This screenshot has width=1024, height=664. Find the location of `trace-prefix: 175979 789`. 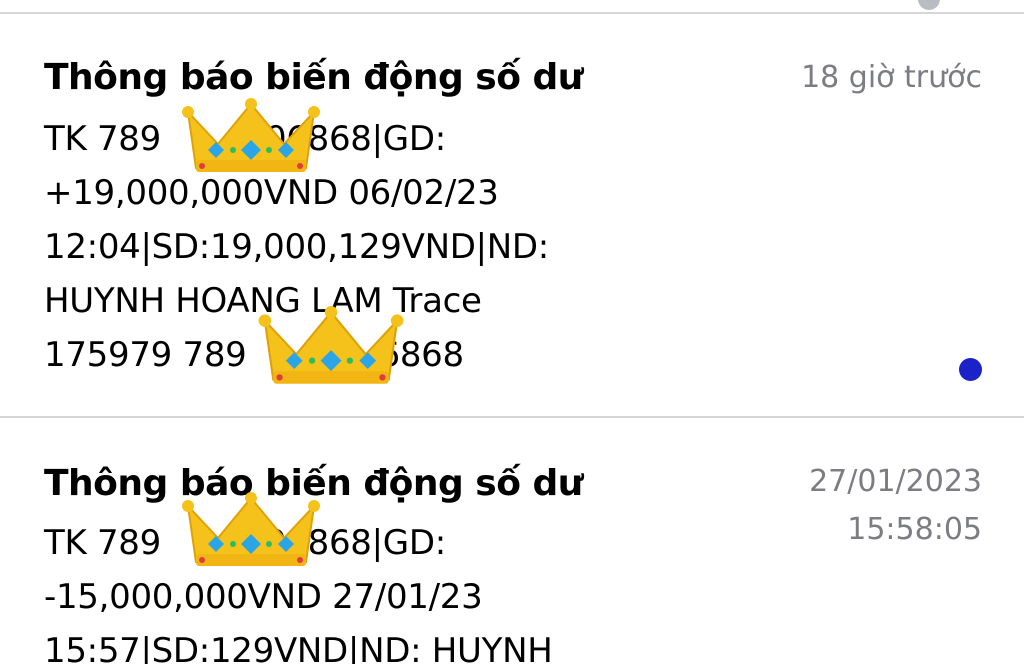

trace-prefix: 175979 789 is located at coordinates (145, 355).